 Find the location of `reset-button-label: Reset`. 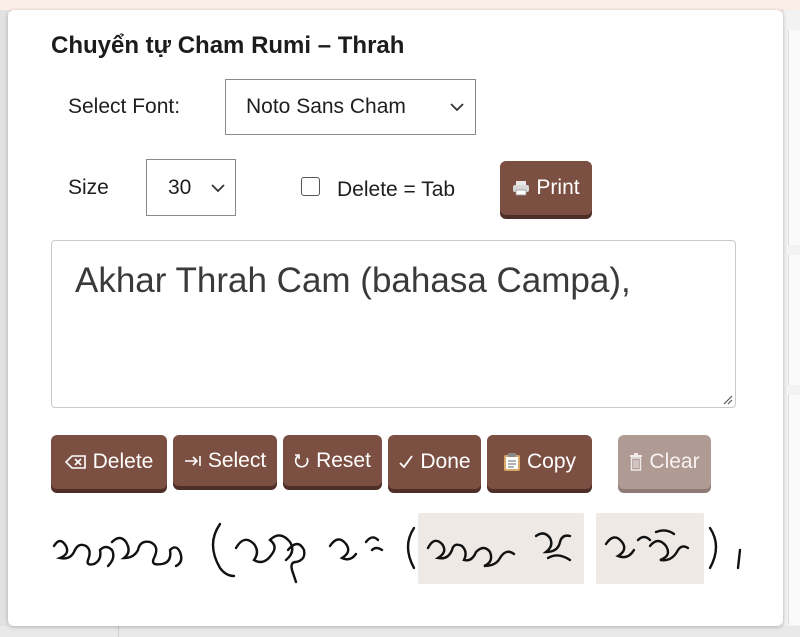

reset-button-label: Reset is located at coordinates (343, 460).